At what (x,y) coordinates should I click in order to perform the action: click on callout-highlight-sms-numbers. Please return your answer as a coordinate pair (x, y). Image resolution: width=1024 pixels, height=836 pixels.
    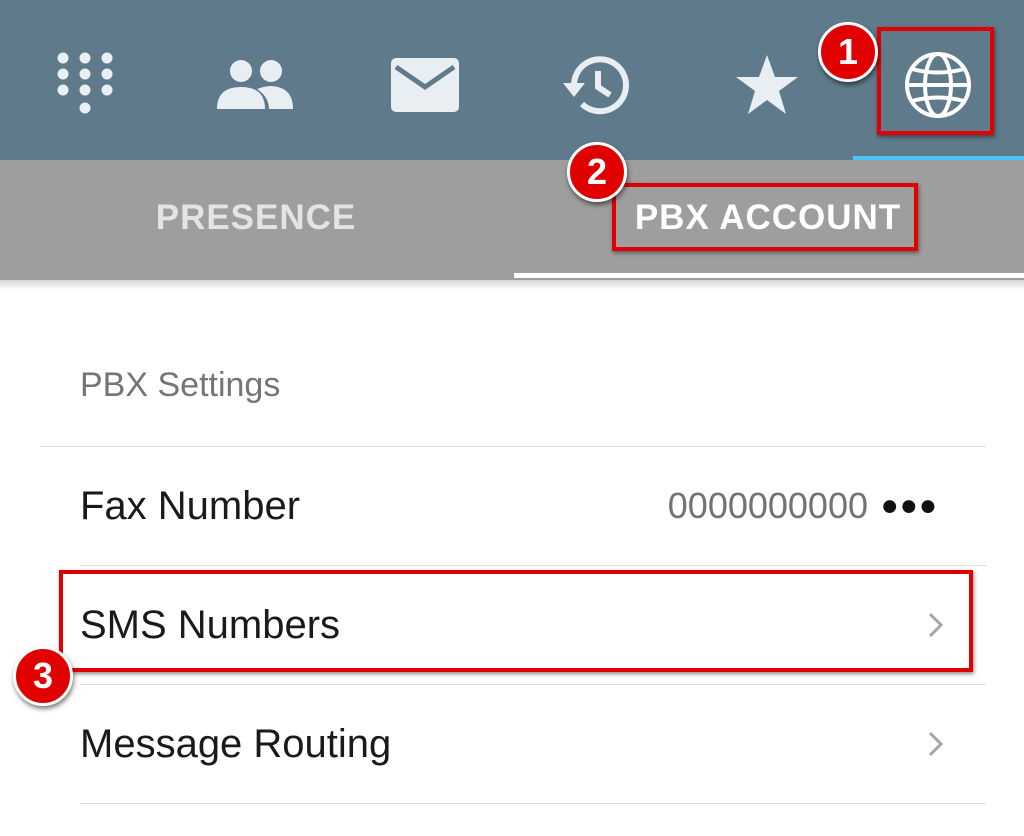
    Looking at the image, I should click on (516, 621).